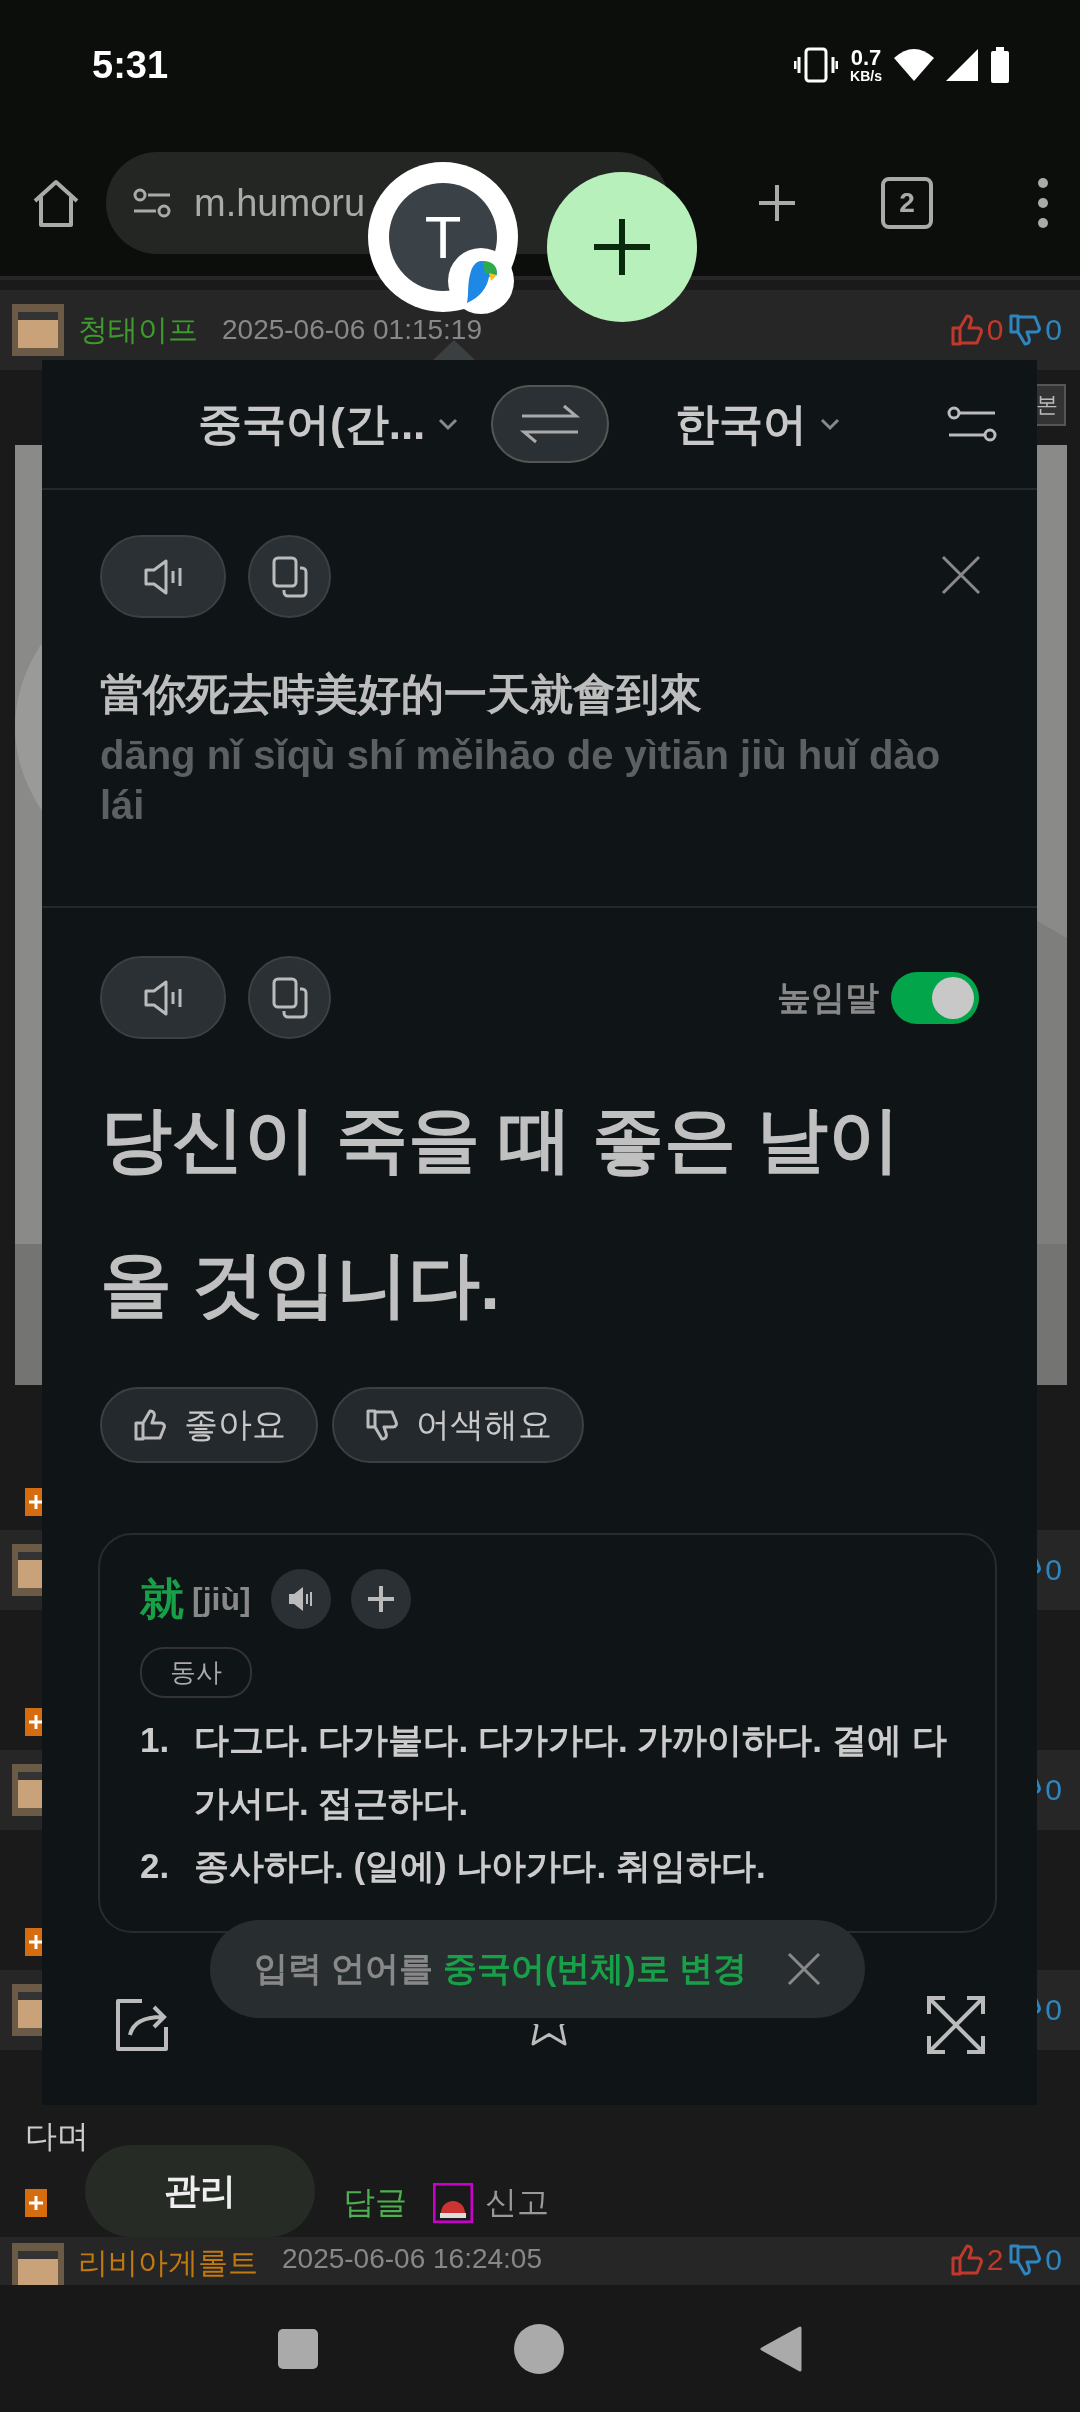  What do you see at coordinates (149, 1425) in the screenshot?
I see `thumbs-up-icon` at bounding box center [149, 1425].